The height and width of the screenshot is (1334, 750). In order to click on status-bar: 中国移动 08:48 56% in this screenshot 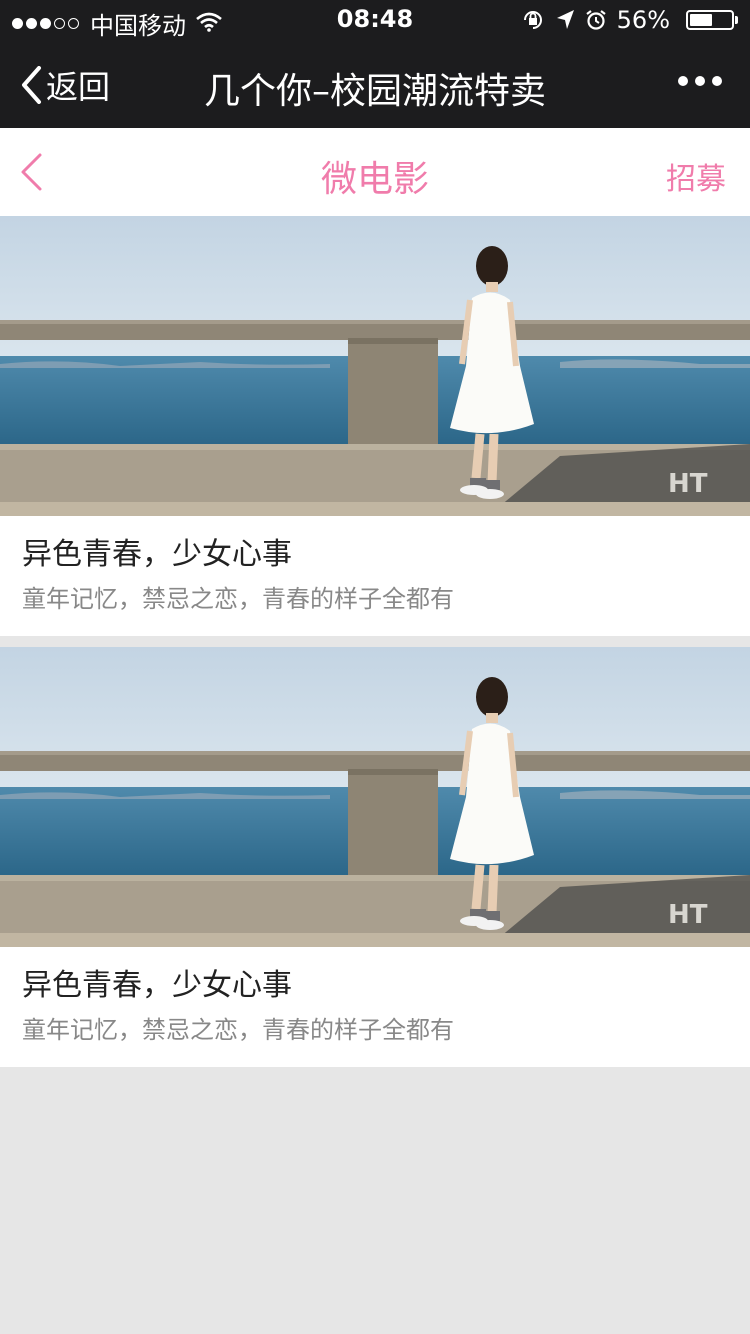, I will do `click(375, 20)`.